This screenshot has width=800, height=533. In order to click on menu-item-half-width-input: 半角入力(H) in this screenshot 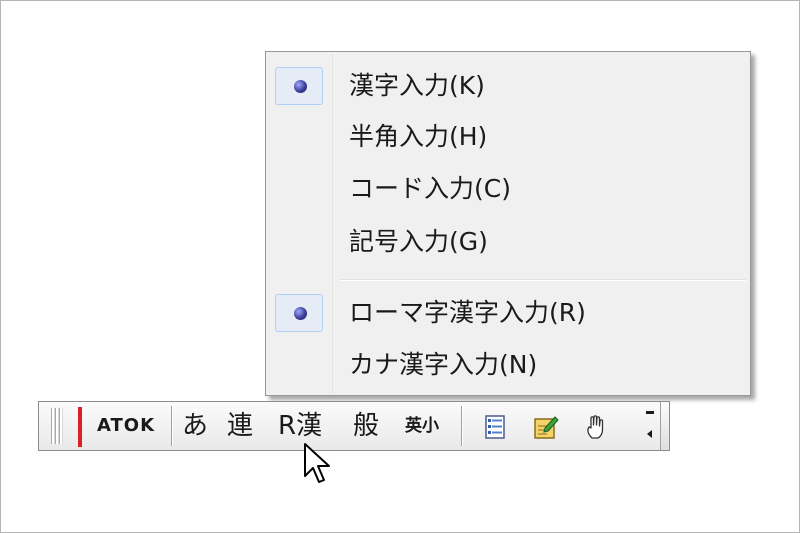, I will do `click(508, 137)`.